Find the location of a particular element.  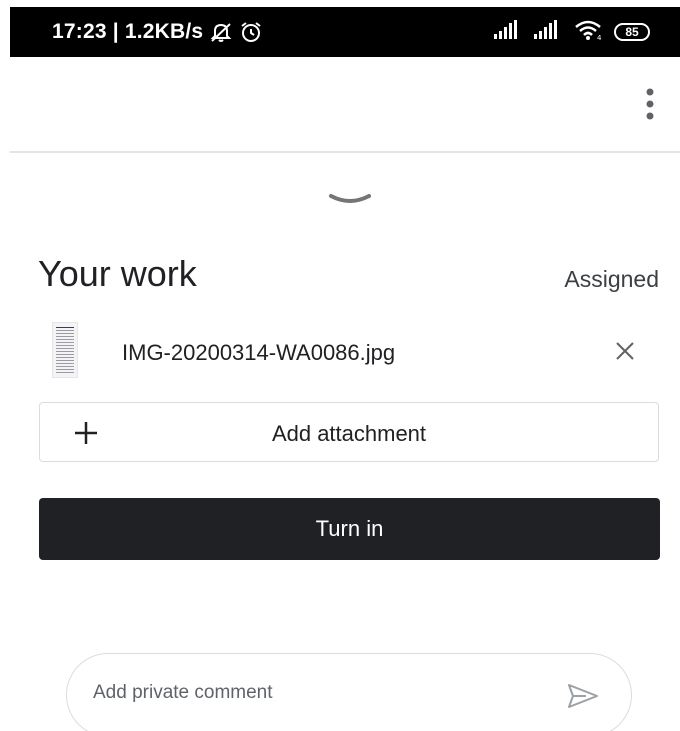

send-comment-button is located at coordinates (583, 696).